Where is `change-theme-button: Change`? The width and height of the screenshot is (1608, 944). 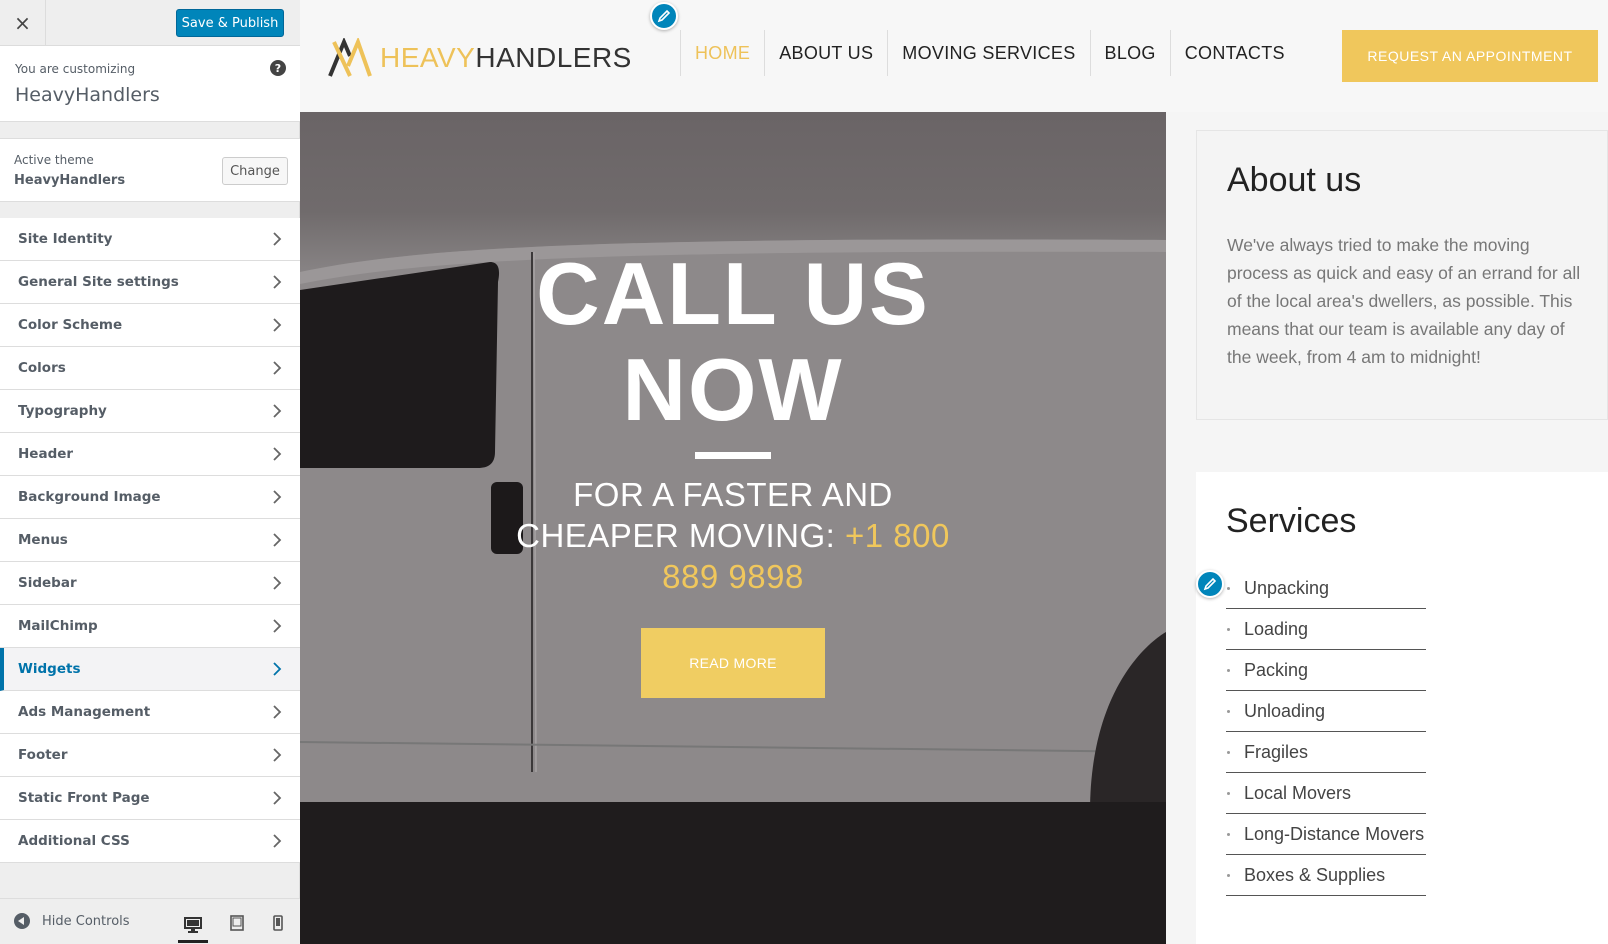 change-theme-button: Change is located at coordinates (255, 171).